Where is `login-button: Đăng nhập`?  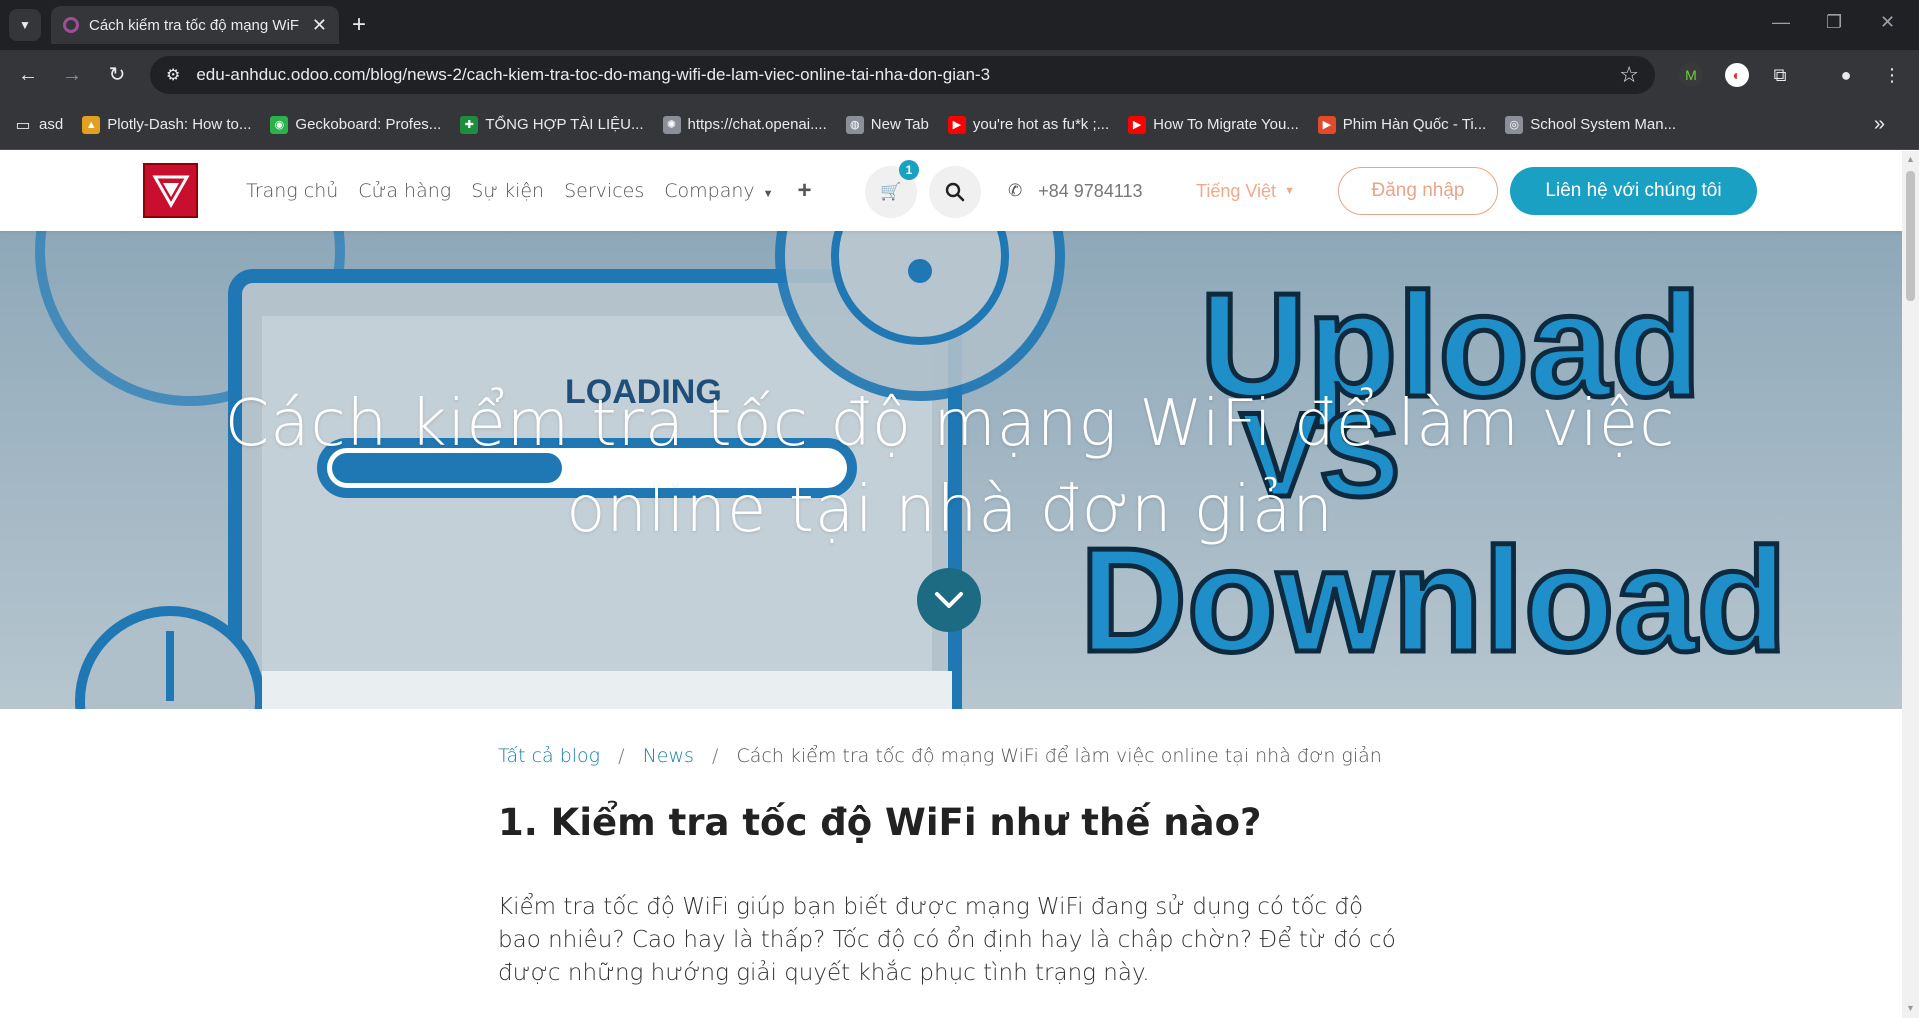
login-button: Đăng nhập is located at coordinates (1418, 191).